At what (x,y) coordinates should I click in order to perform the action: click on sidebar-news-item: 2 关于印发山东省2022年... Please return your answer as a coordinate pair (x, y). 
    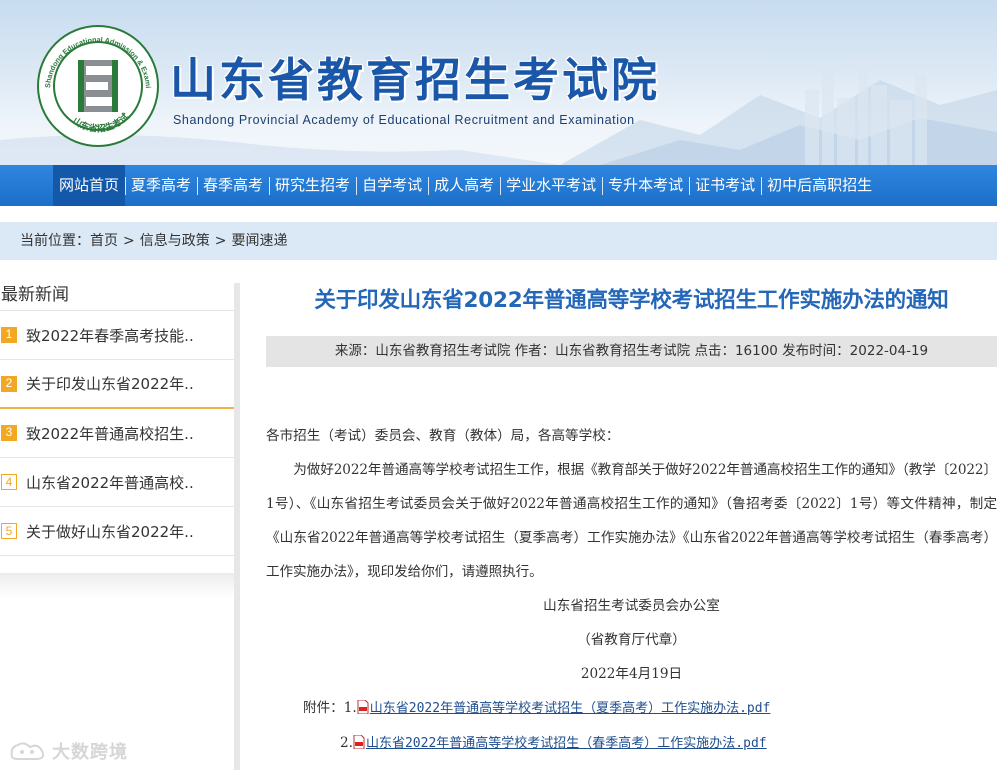
    Looking at the image, I should click on (117, 384).